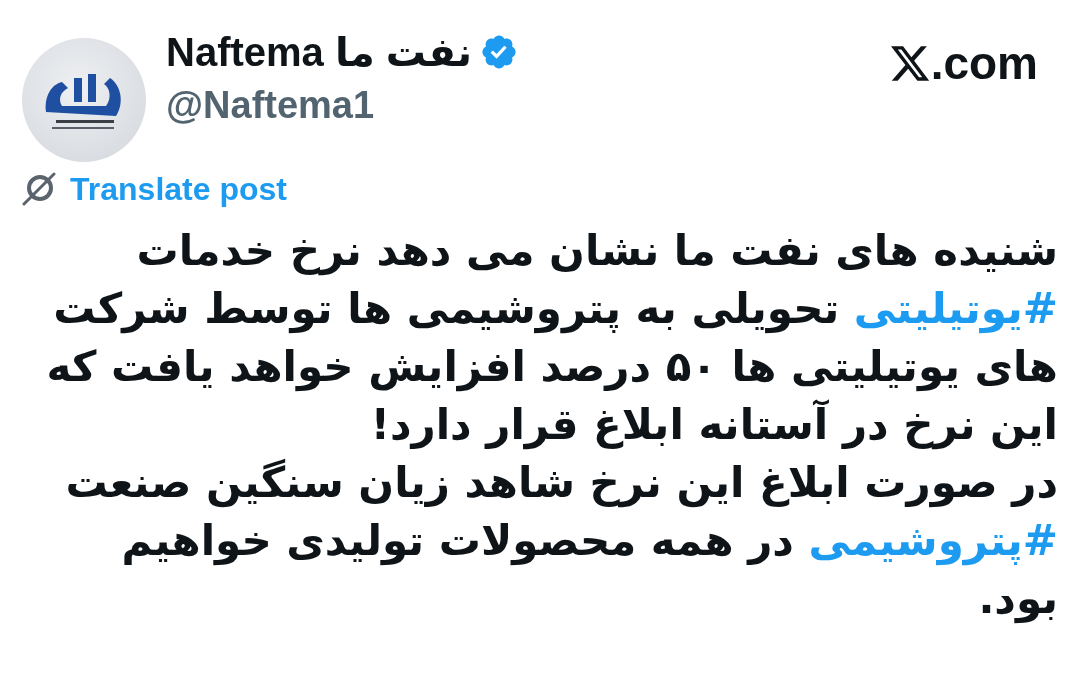 The height and width of the screenshot is (694, 1080). I want to click on hashtag-link: #پتروشیمی, so click(933, 540).